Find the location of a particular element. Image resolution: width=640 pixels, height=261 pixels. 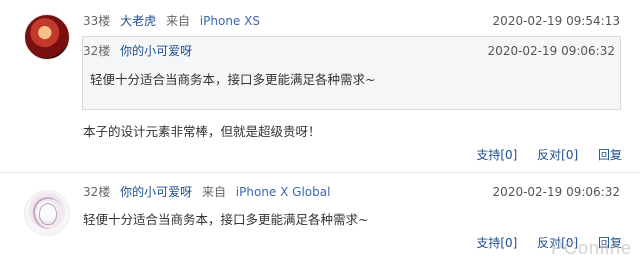

avatar-face-shape is located at coordinates (48, 214).